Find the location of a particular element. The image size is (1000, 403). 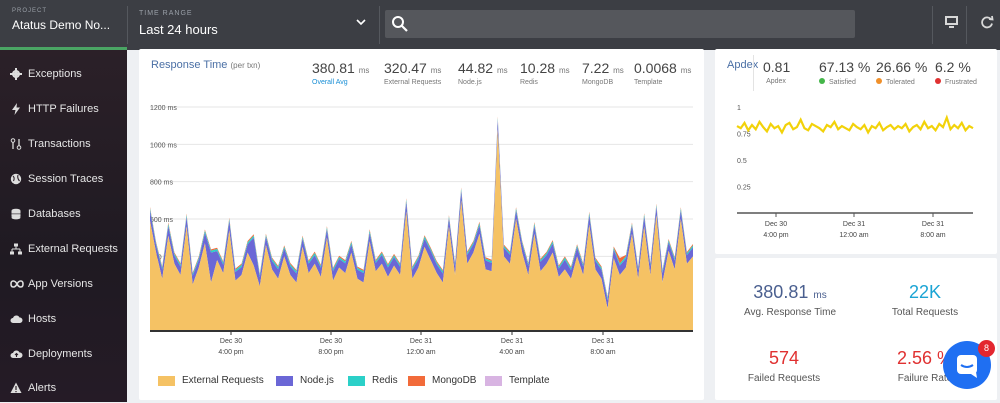

globe-icon is located at coordinates (16, 179).